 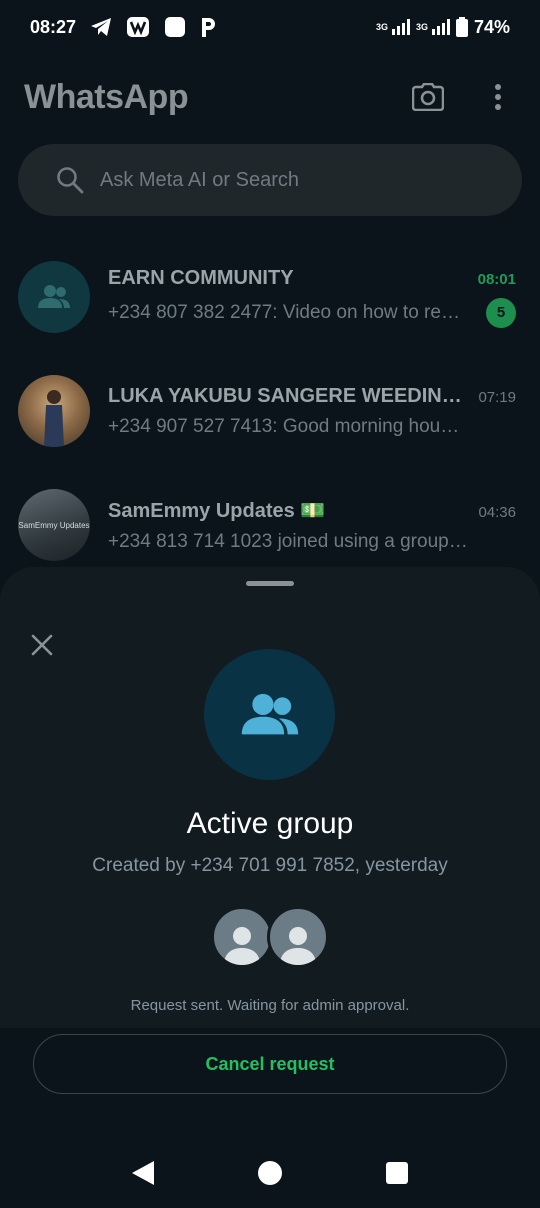 I want to click on group-avatar, so click(x=269, y=714).